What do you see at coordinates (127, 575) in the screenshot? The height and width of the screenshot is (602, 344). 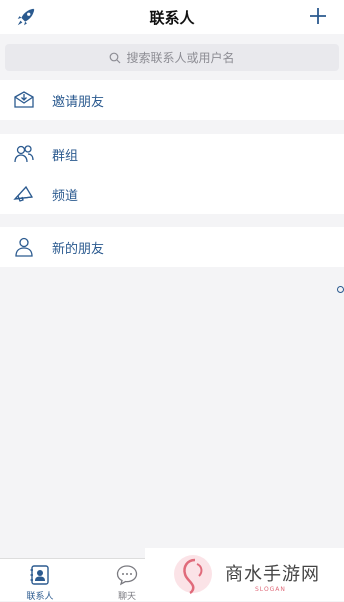 I see `chat-icon` at bounding box center [127, 575].